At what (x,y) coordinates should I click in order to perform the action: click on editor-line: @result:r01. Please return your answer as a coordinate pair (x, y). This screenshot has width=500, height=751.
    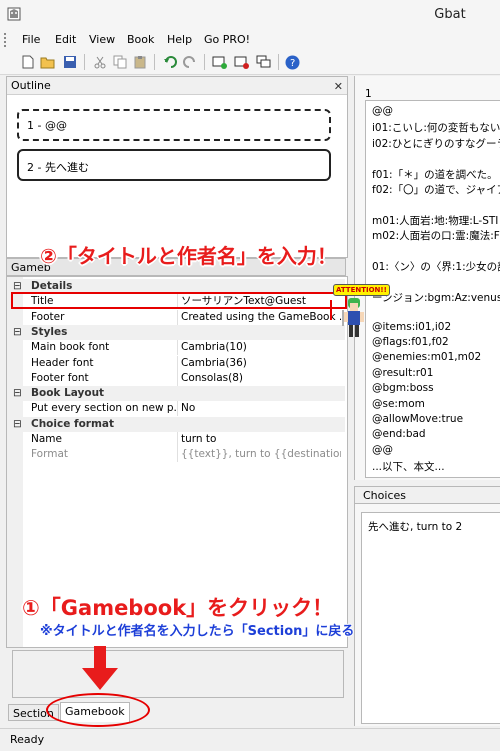
    Looking at the image, I should click on (403, 372).